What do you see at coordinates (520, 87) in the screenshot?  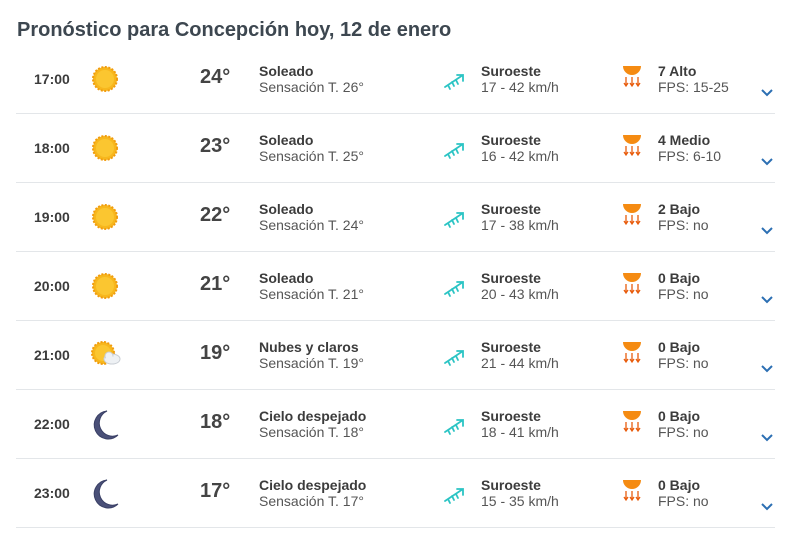 I see `wind-speed: 17 - 42 km/h` at bounding box center [520, 87].